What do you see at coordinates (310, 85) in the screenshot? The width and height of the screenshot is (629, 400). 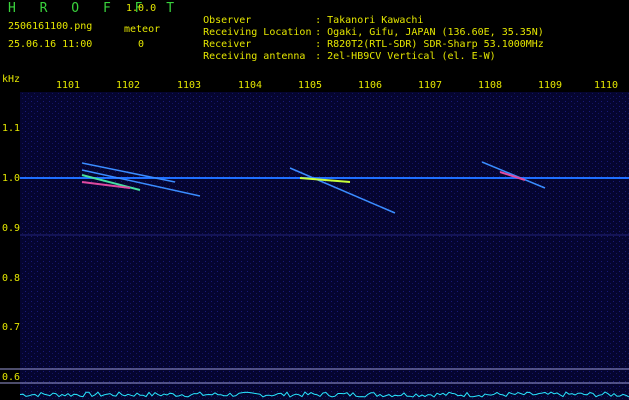 I see `x-tick: 1105` at bounding box center [310, 85].